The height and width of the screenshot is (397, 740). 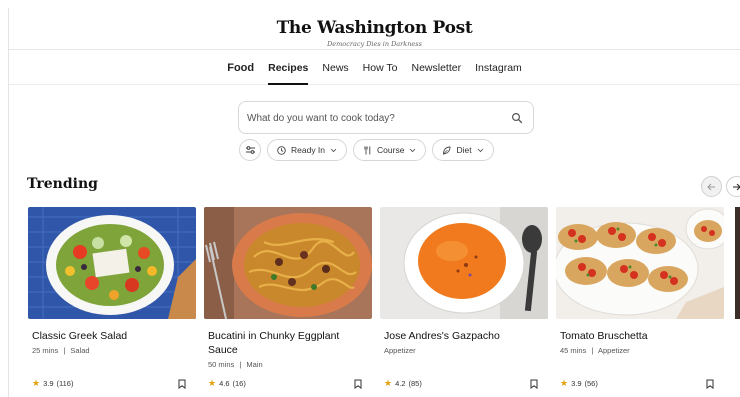 What do you see at coordinates (112, 263) in the screenshot?
I see `recipe-image-greek-salad` at bounding box center [112, 263].